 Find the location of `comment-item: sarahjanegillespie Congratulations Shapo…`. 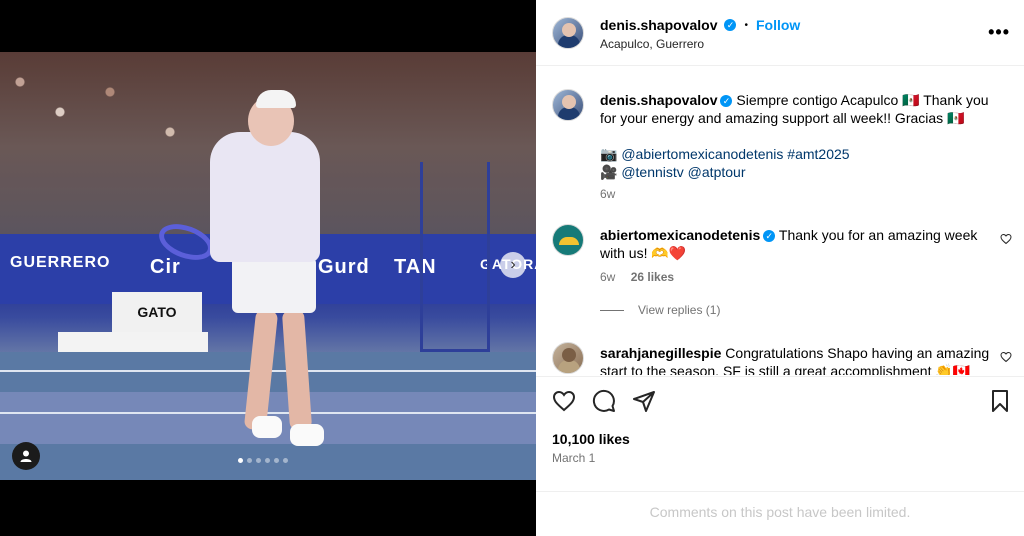

comment-item: sarahjanegillespie Congratulations Shapo… is located at coordinates (800, 359).